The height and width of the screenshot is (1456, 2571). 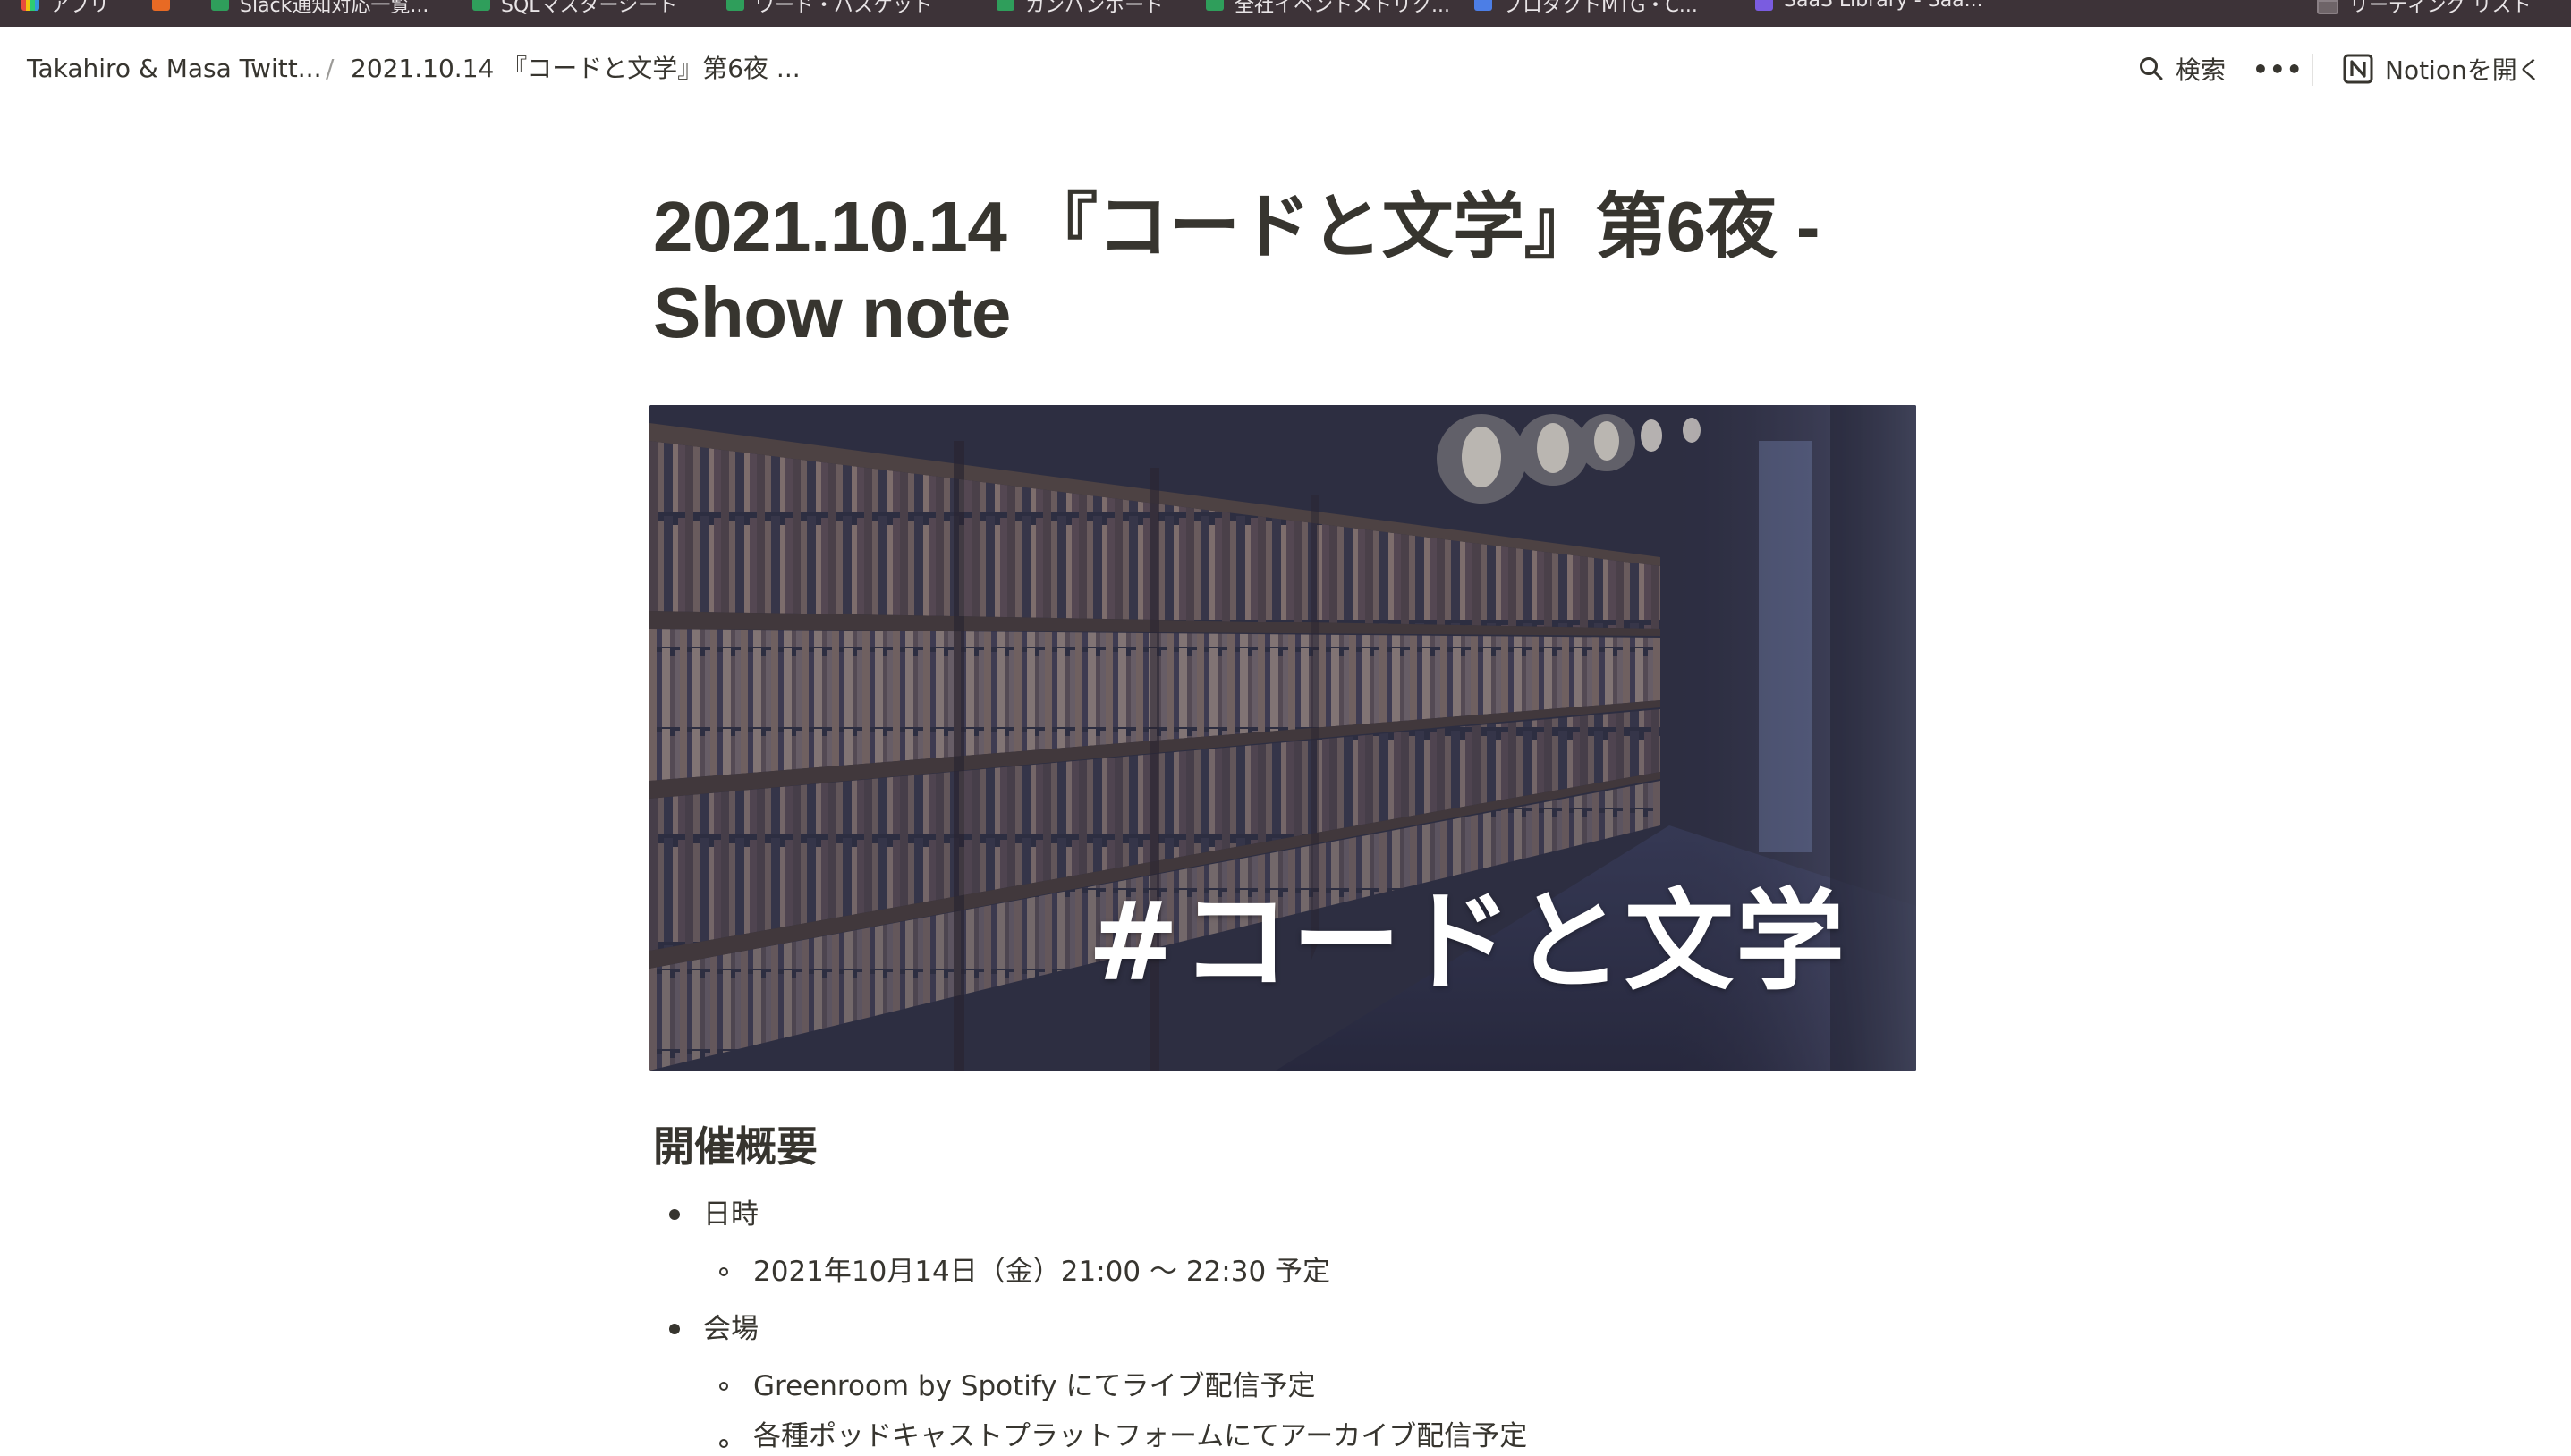 What do you see at coordinates (1483, 5) in the screenshot?
I see `docs-icon` at bounding box center [1483, 5].